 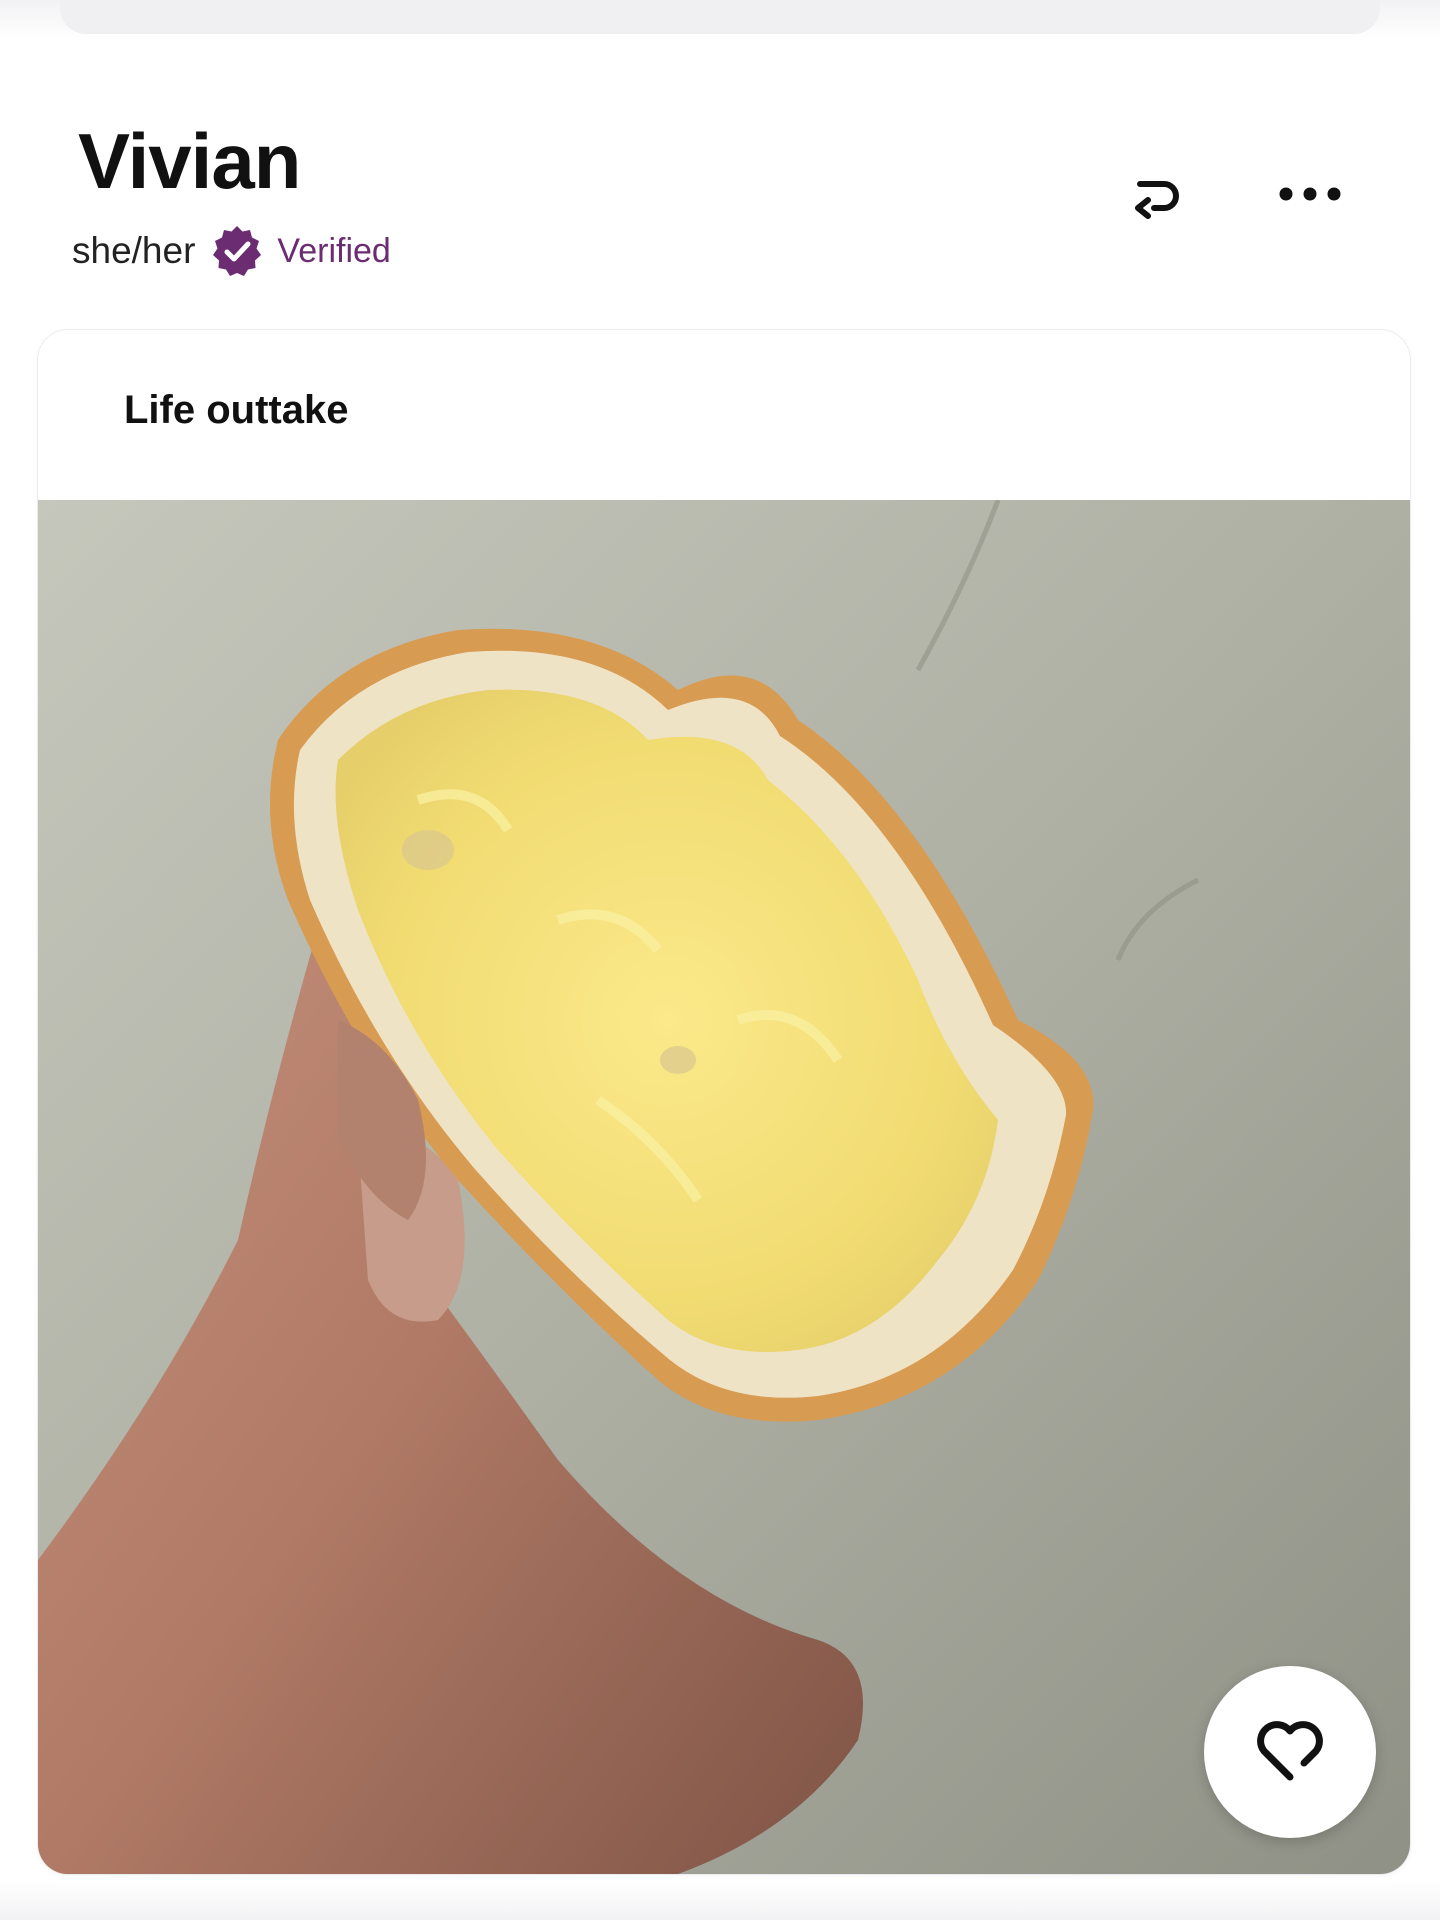 What do you see at coordinates (236, 410) in the screenshot?
I see `prompt-card-title: Life outtake` at bounding box center [236, 410].